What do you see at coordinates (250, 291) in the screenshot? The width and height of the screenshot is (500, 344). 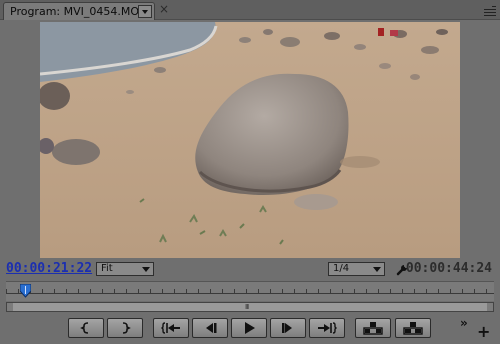 I see `time-ruler` at bounding box center [250, 291].